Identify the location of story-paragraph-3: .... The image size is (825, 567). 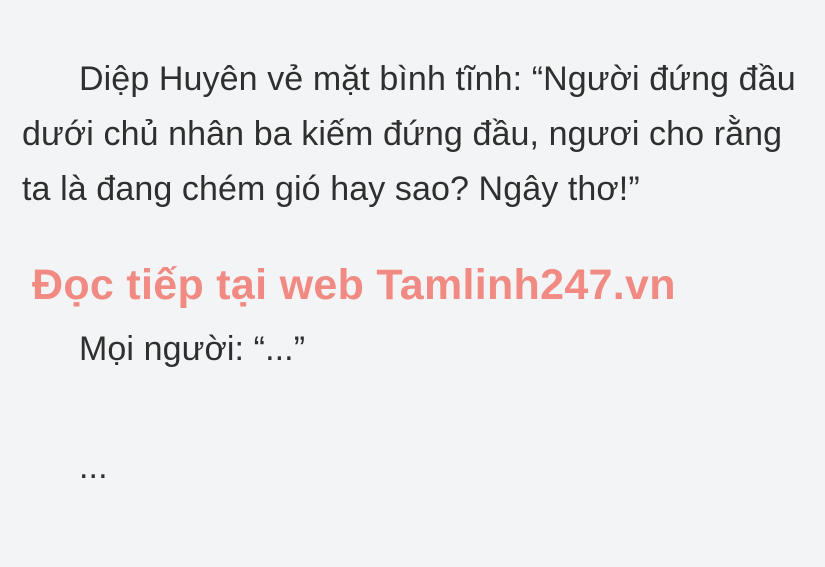
(93, 467).